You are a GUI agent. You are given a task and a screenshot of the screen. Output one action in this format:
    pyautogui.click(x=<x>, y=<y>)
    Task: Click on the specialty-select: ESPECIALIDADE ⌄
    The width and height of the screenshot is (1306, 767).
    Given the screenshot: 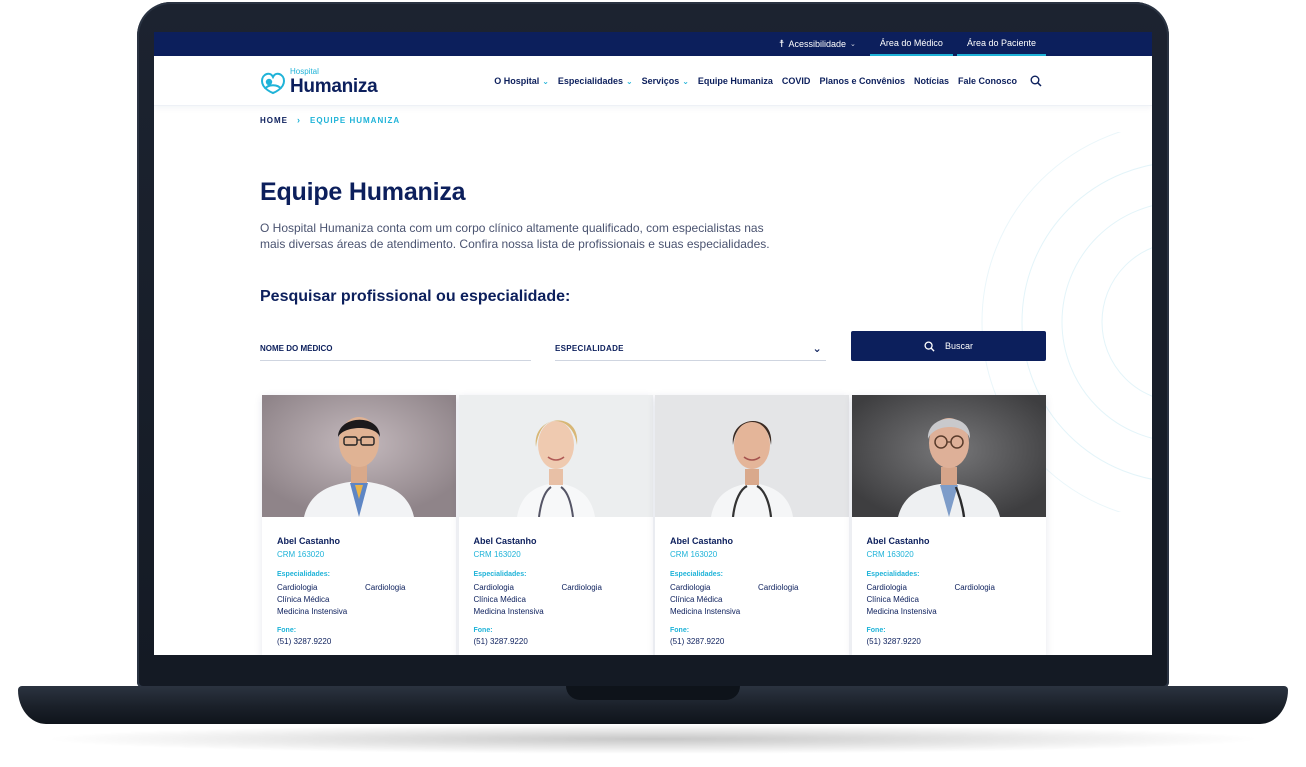 What is the action you would take?
    pyautogui.click(x=690, y=348)
    